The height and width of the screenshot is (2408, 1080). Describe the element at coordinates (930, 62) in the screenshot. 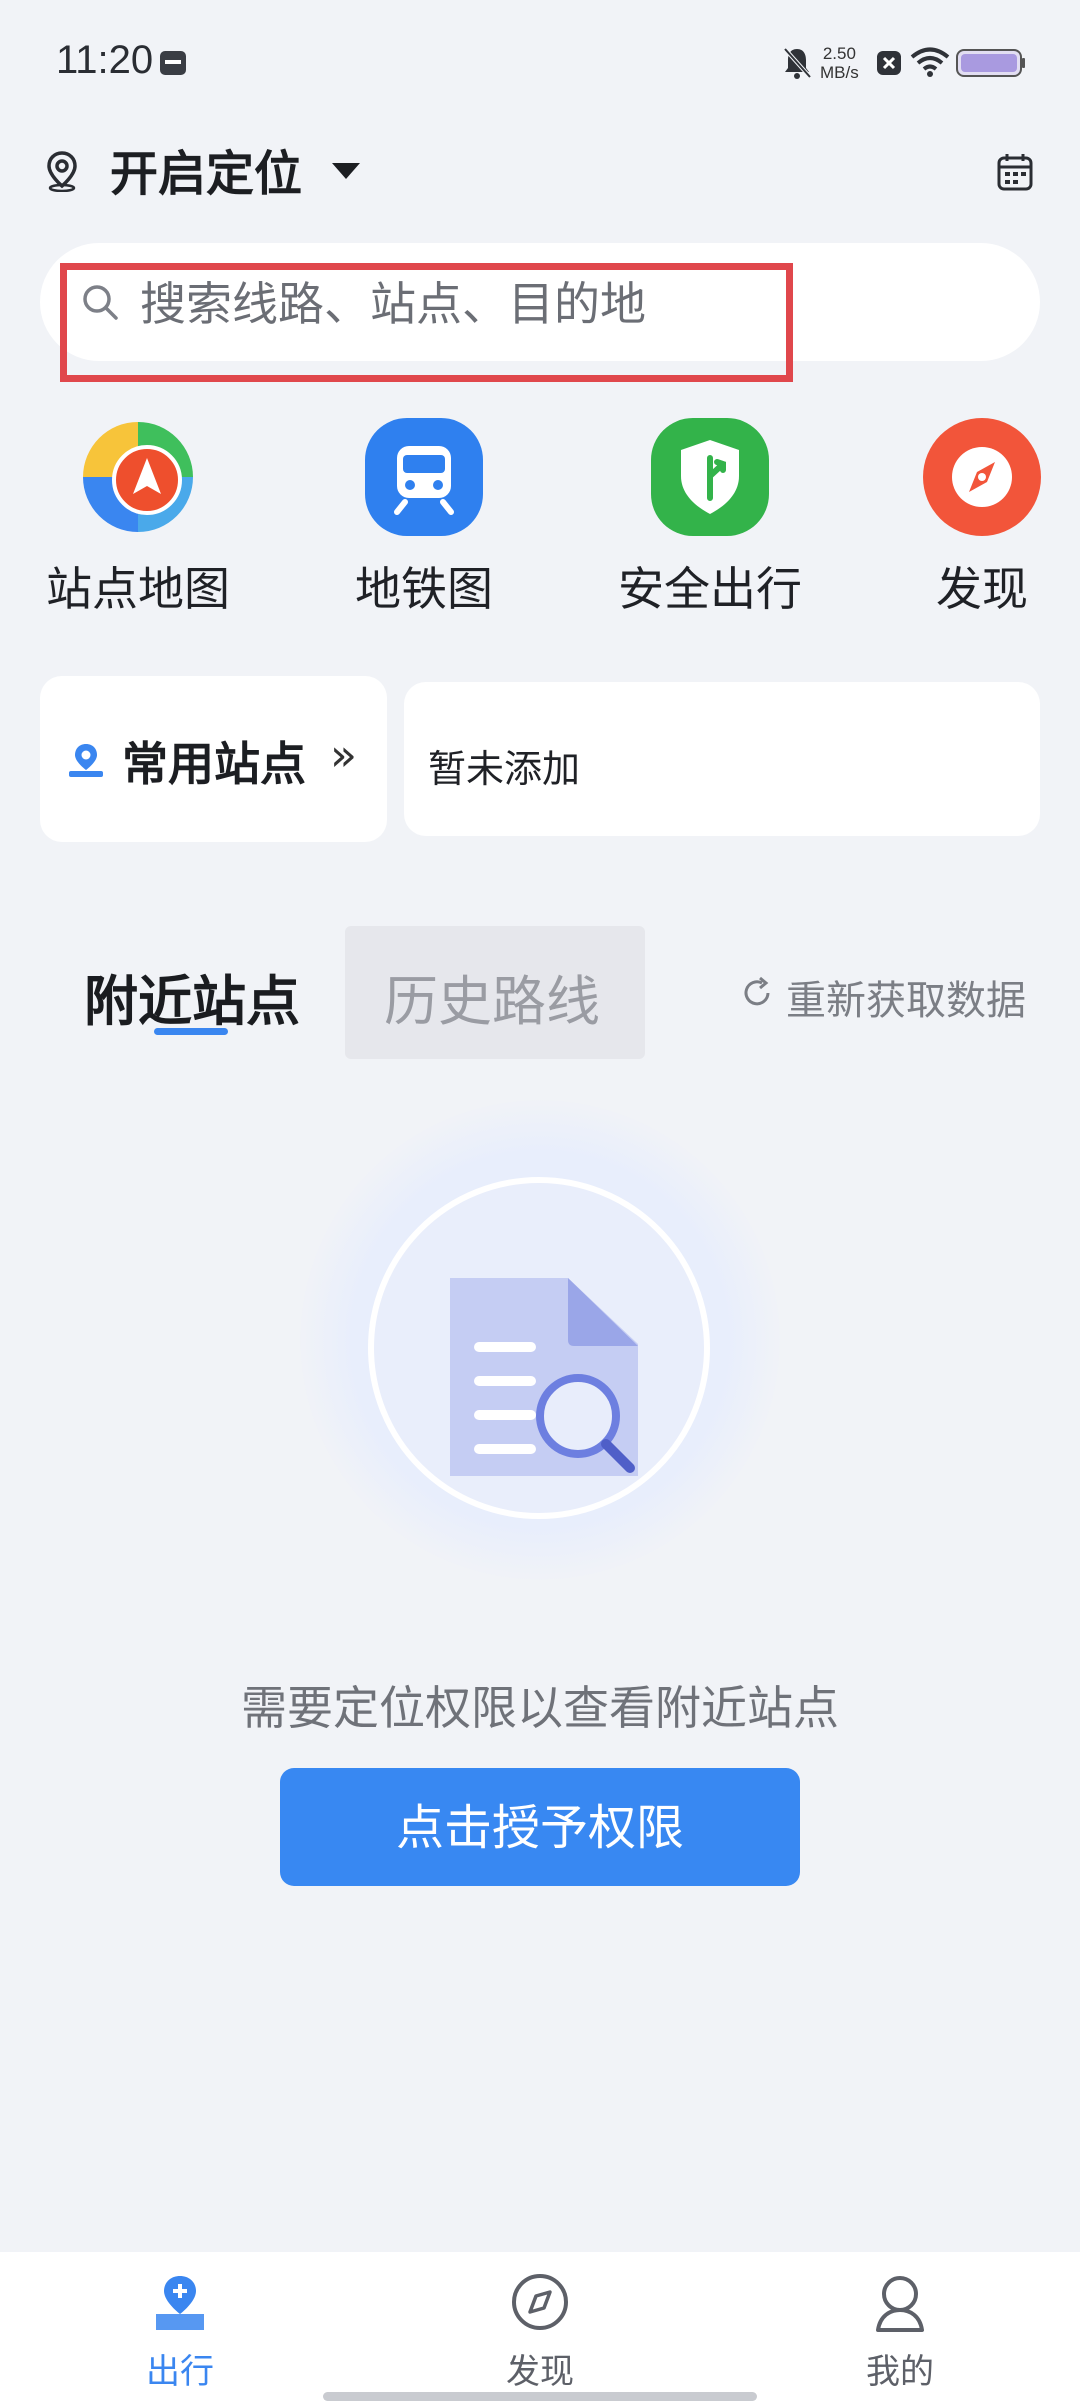

I see `wifi-icon` at that location.